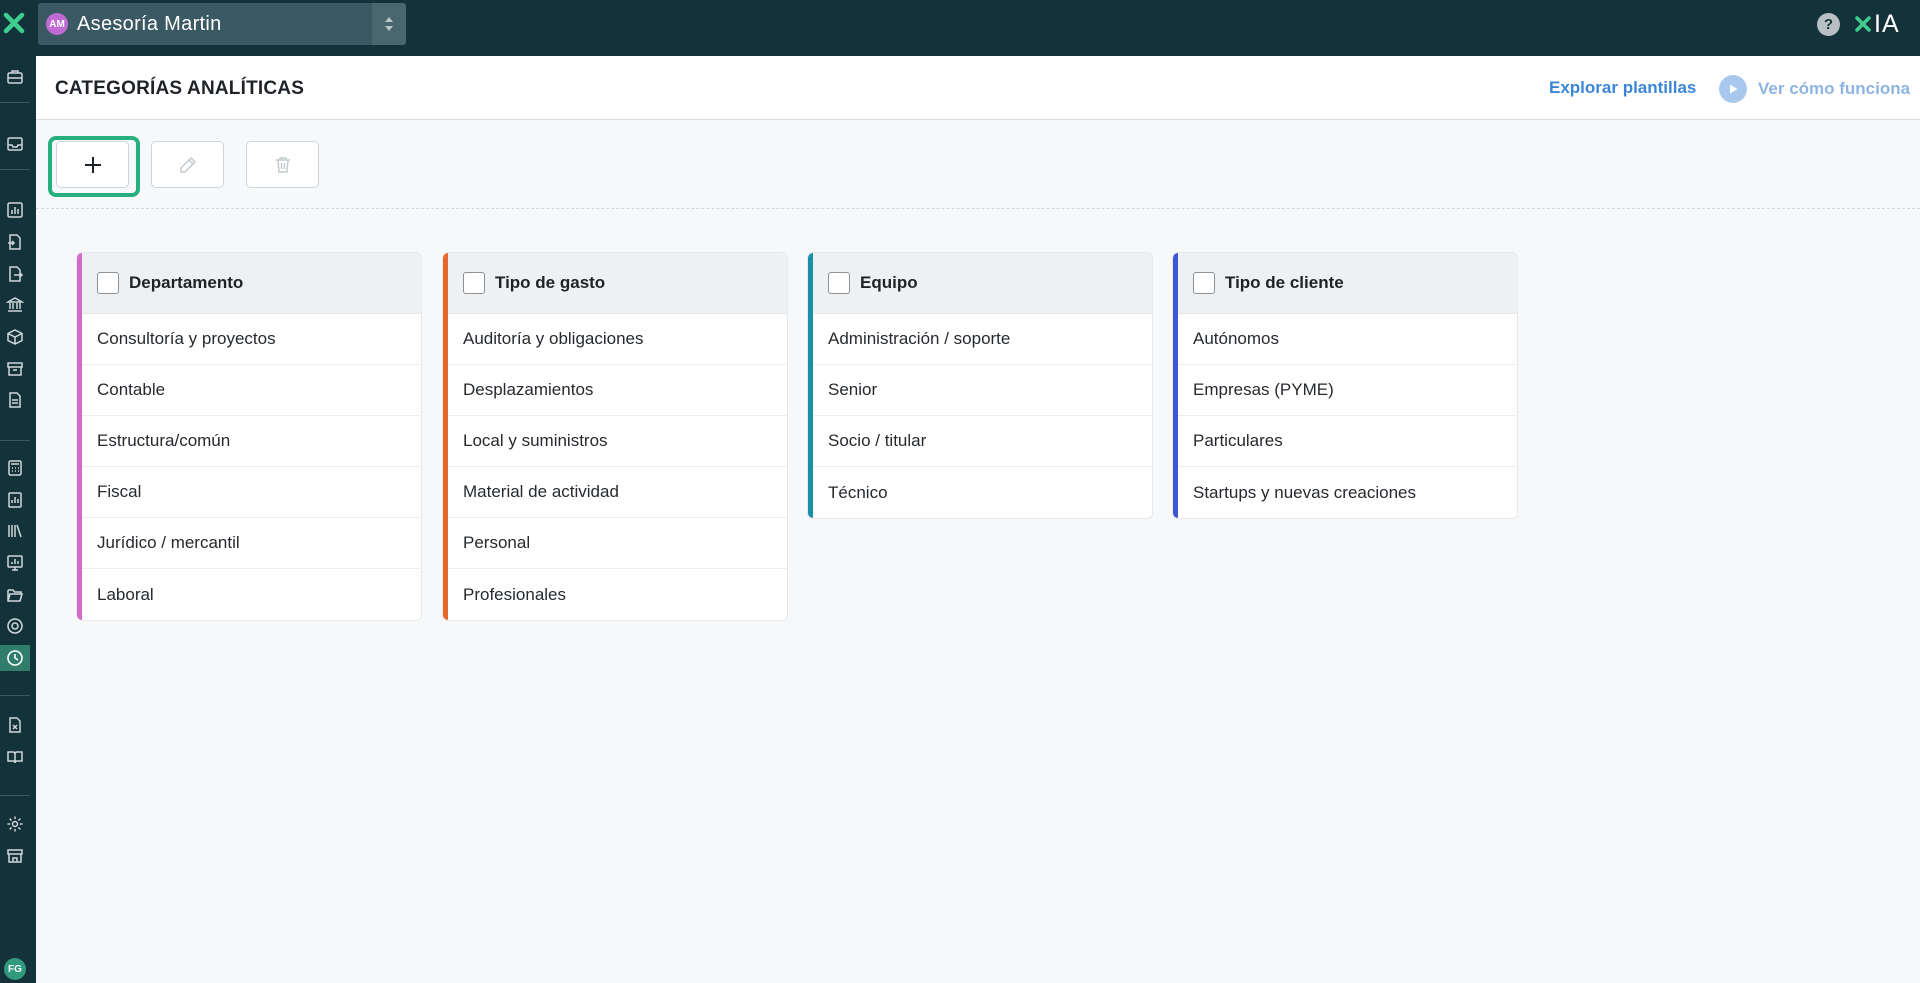 Image resolution: width=1920 pixels, height=983 pixels. I want to click on spreadsheet-file-icon, so click(15, 725).